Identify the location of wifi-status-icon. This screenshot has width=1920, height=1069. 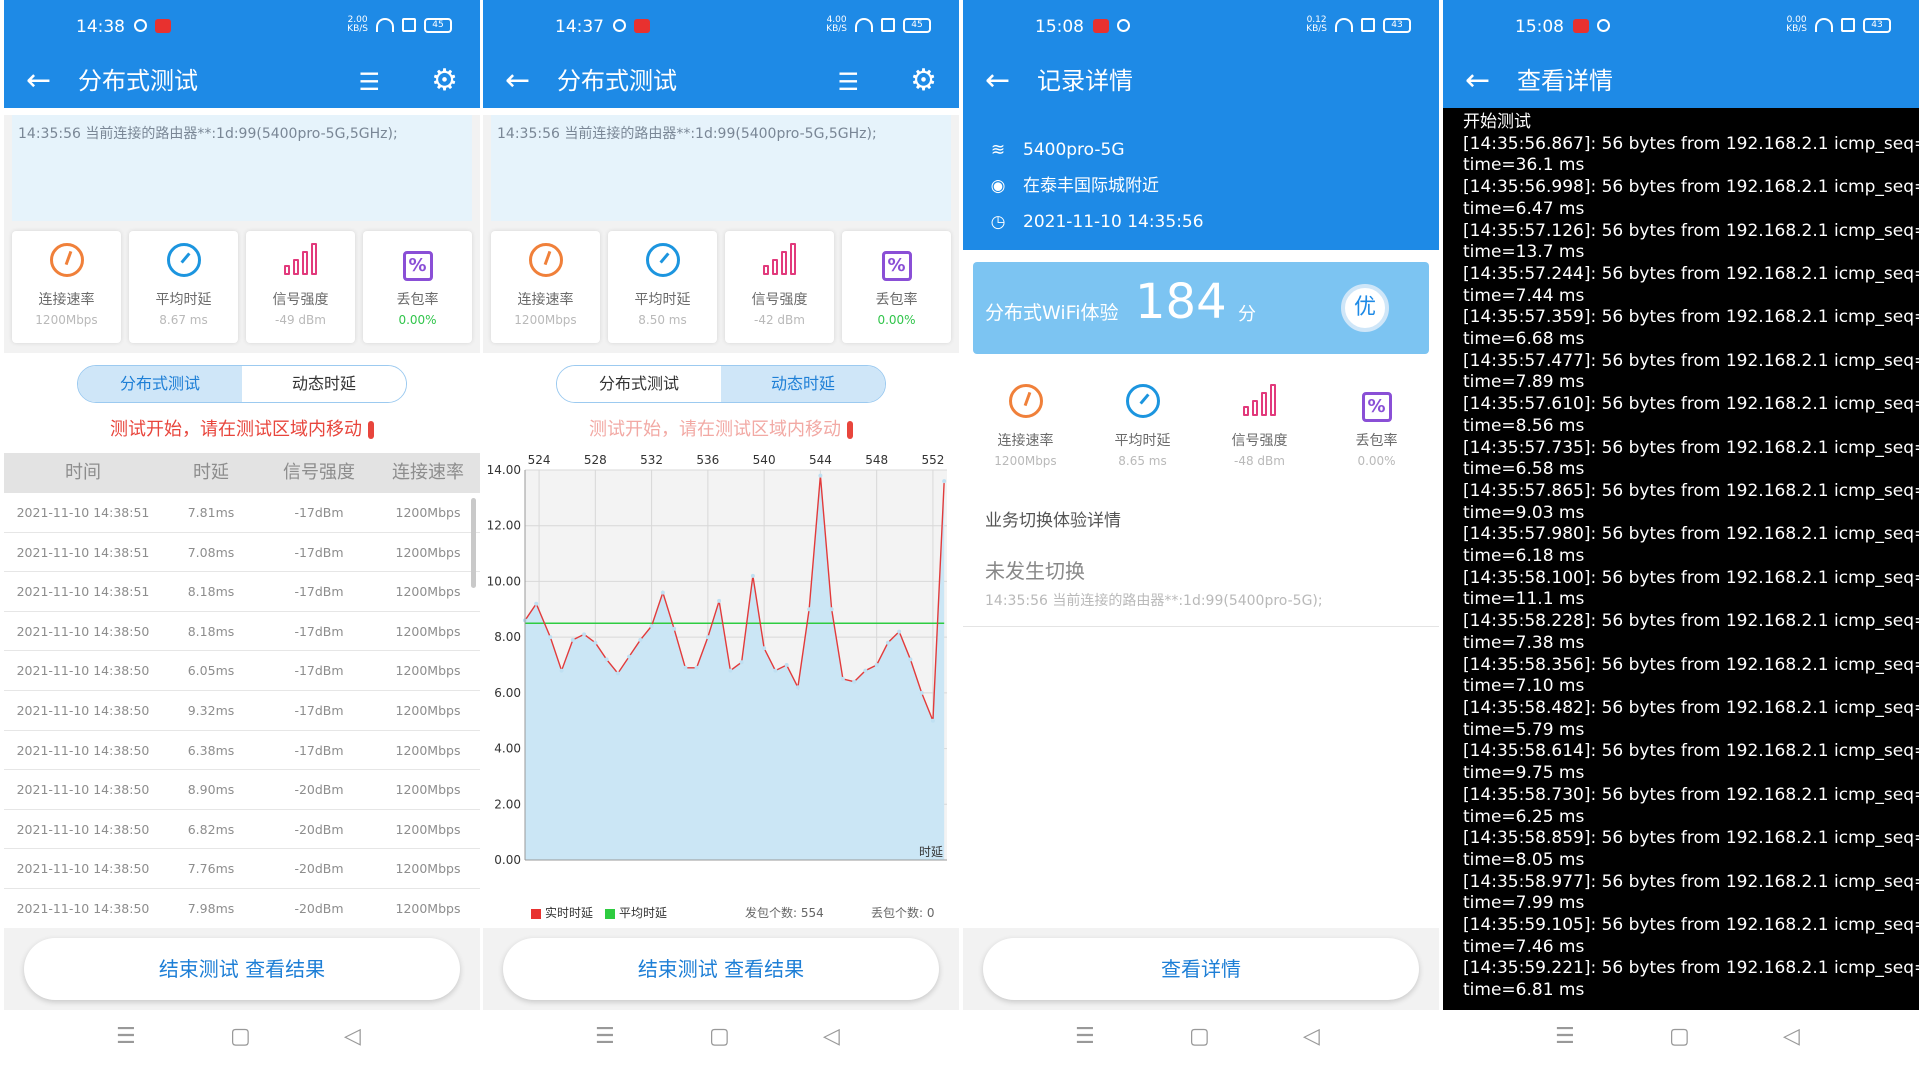
(864, 25).